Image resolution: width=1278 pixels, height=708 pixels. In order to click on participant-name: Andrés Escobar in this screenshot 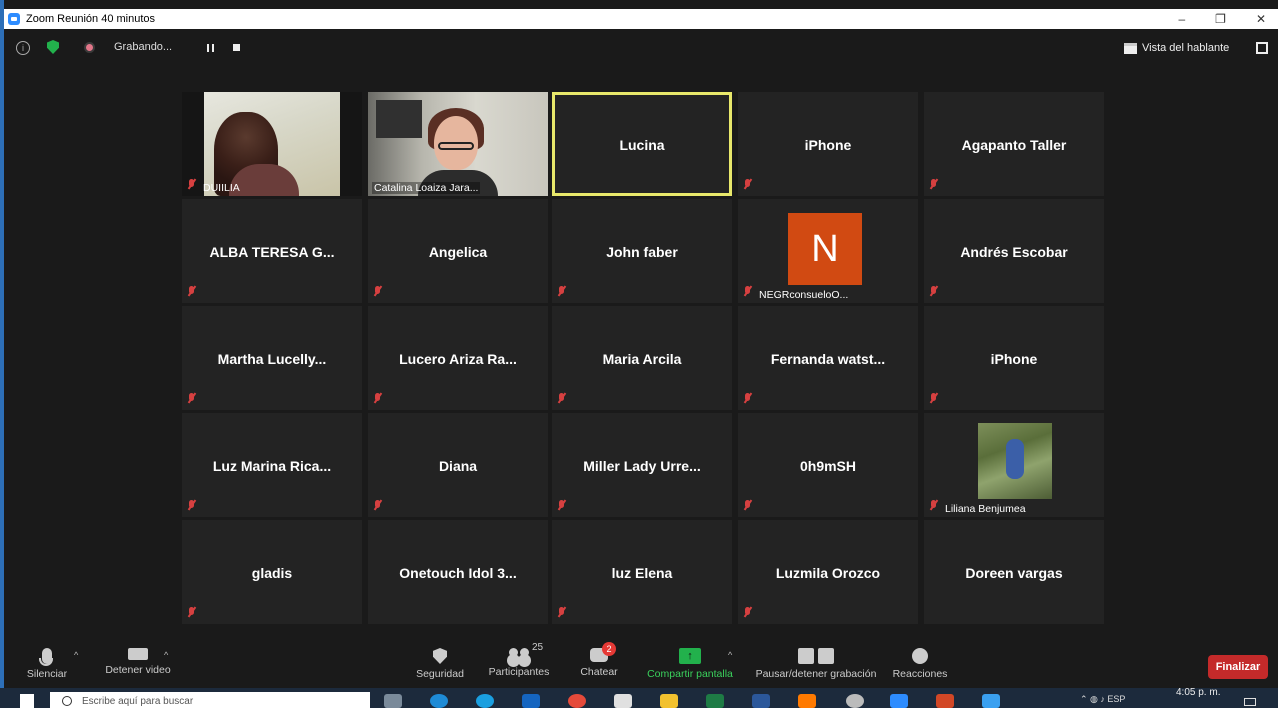, I will do `click(1014, 252)`.